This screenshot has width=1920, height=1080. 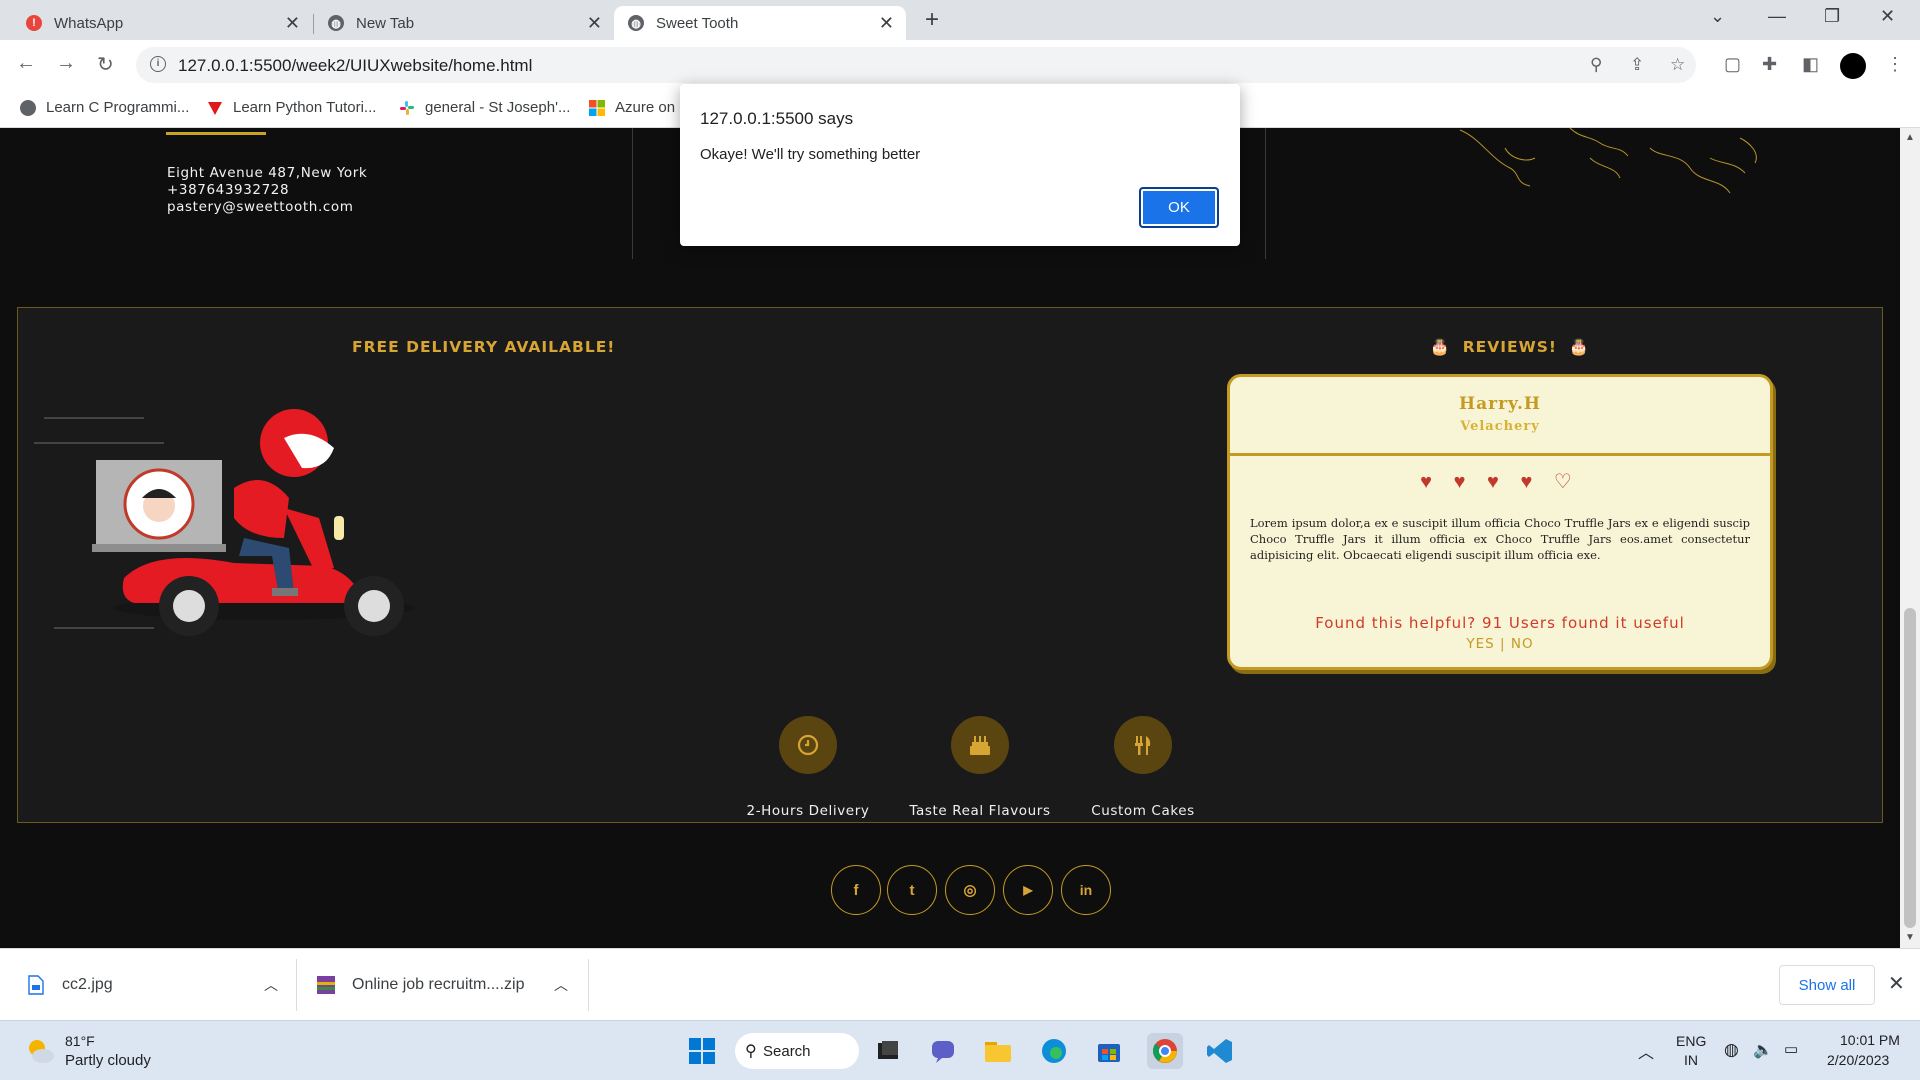 What do you see at coordinates (1895, 64) in the screenshot?
I see `menu-kebab-icon: ⋮` at bounding box center [1895, 64].